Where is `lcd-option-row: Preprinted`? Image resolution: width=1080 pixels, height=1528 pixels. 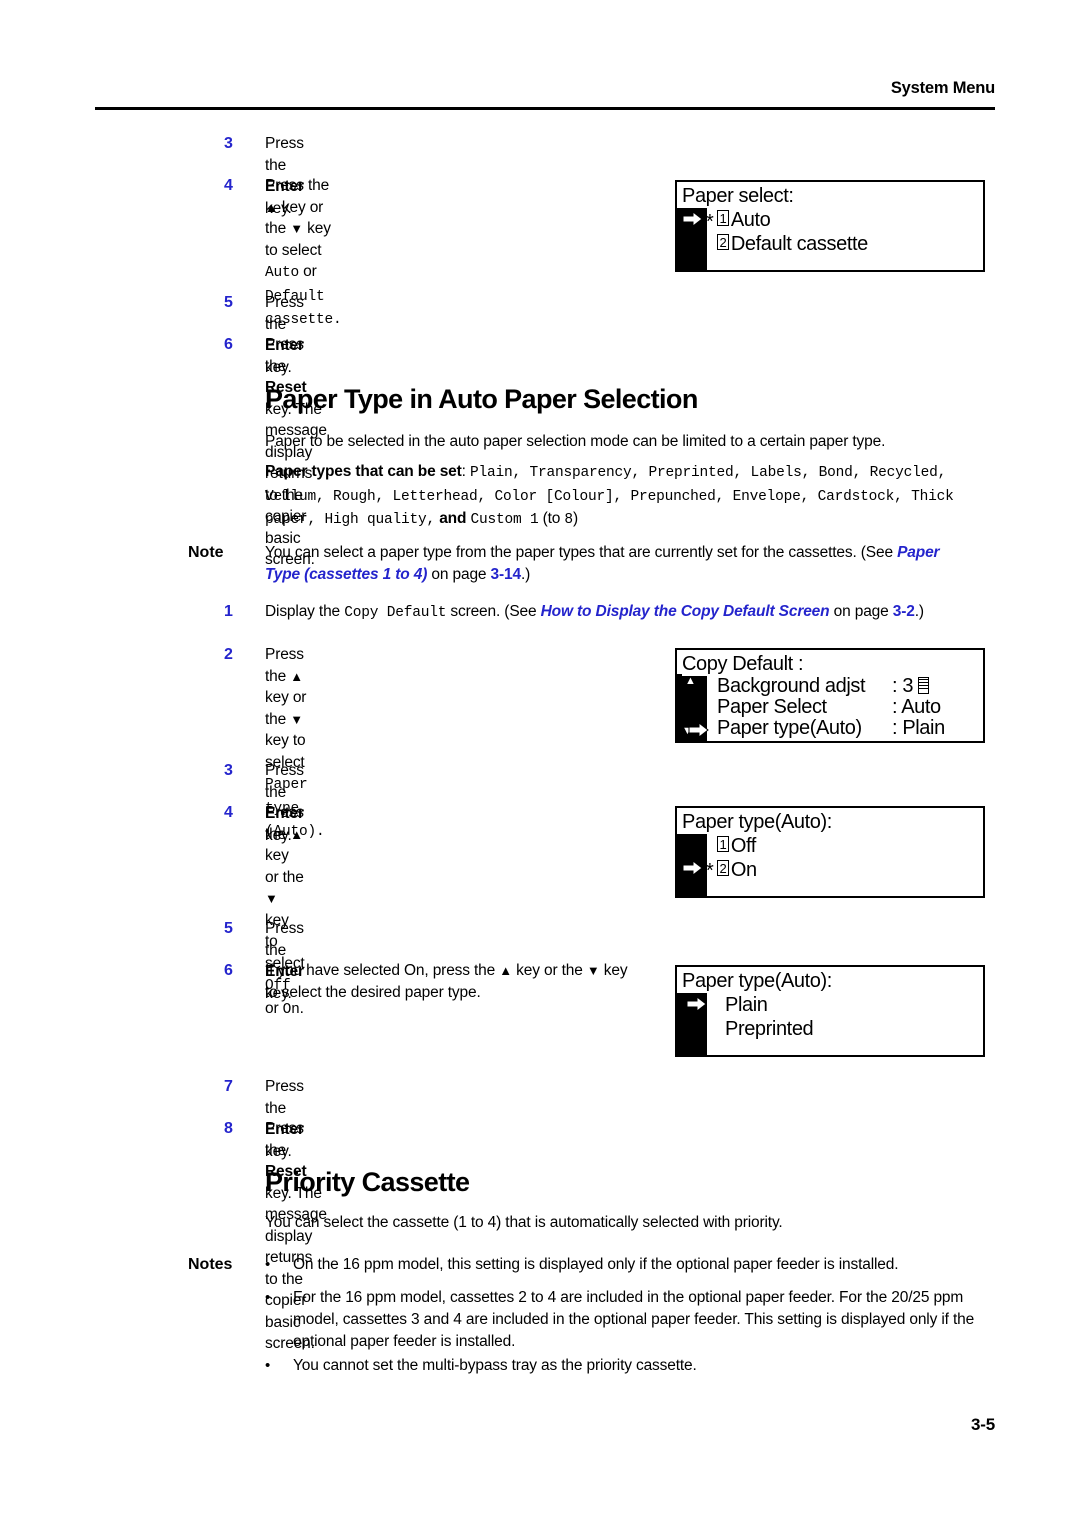
lcd-option-row: Preprinted is located at coordinates (769, 1029).